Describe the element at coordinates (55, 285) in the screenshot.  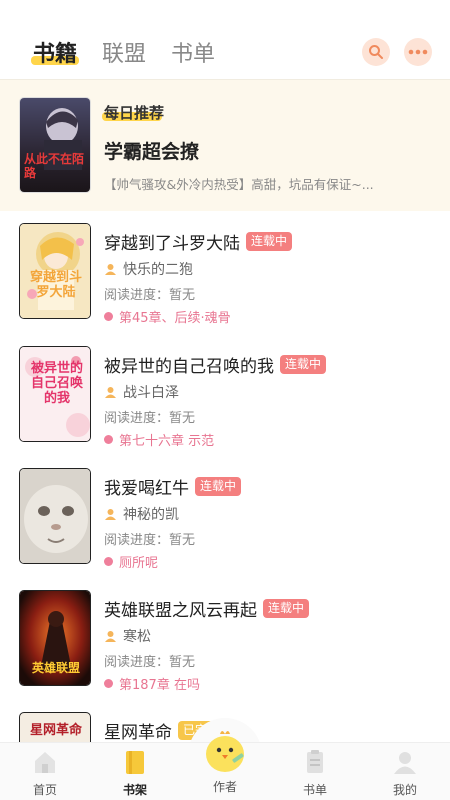
I see `book-cover-text: 穿越到斗罗大陆` at that location.